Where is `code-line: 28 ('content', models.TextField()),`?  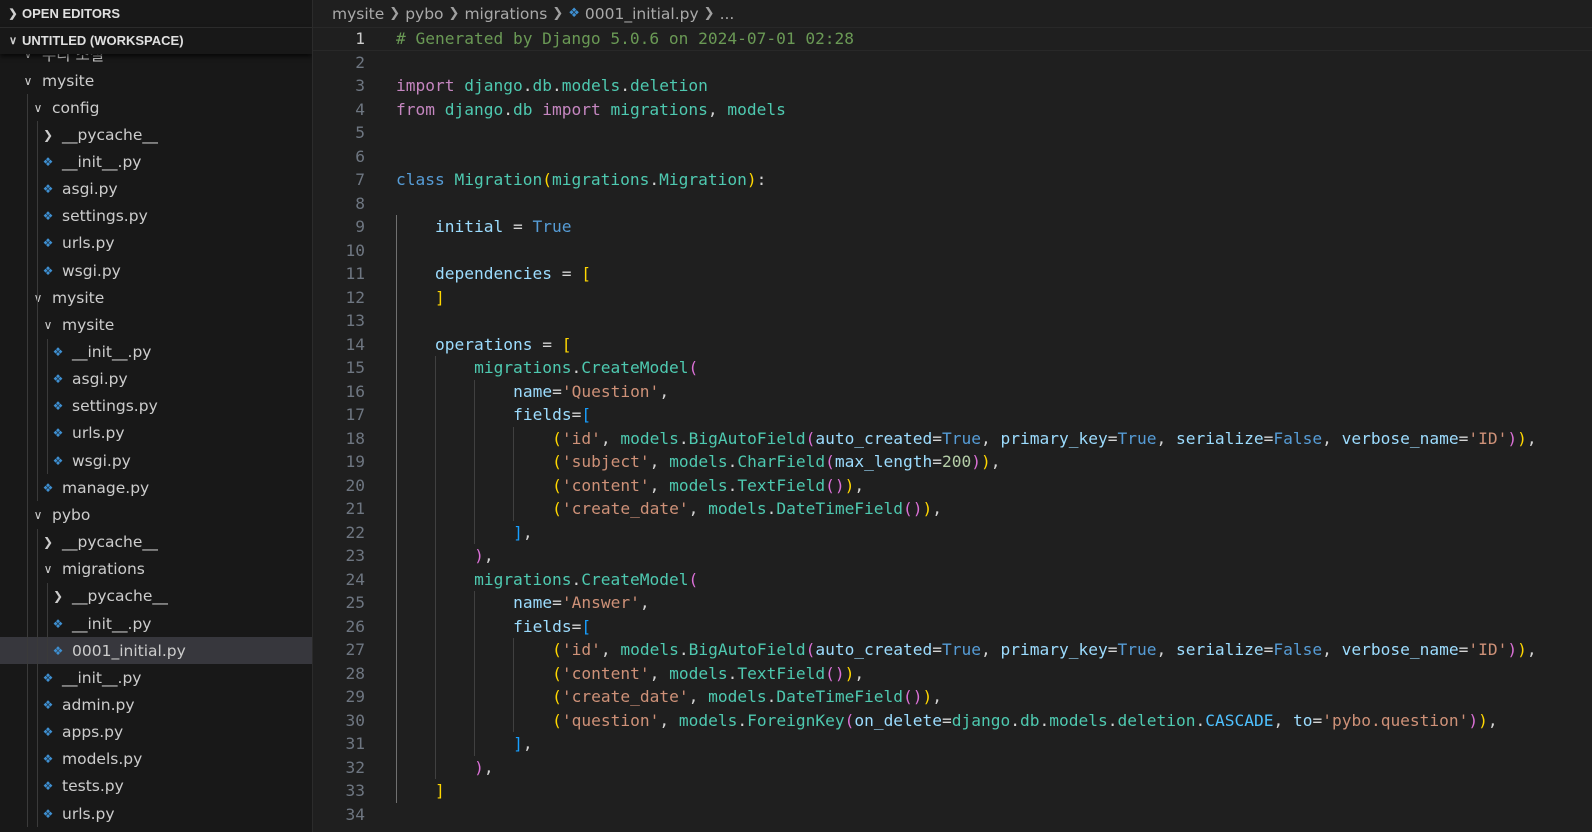
code-line: 28 ('content', models.TextField()), is located at coordinates (952, 674).